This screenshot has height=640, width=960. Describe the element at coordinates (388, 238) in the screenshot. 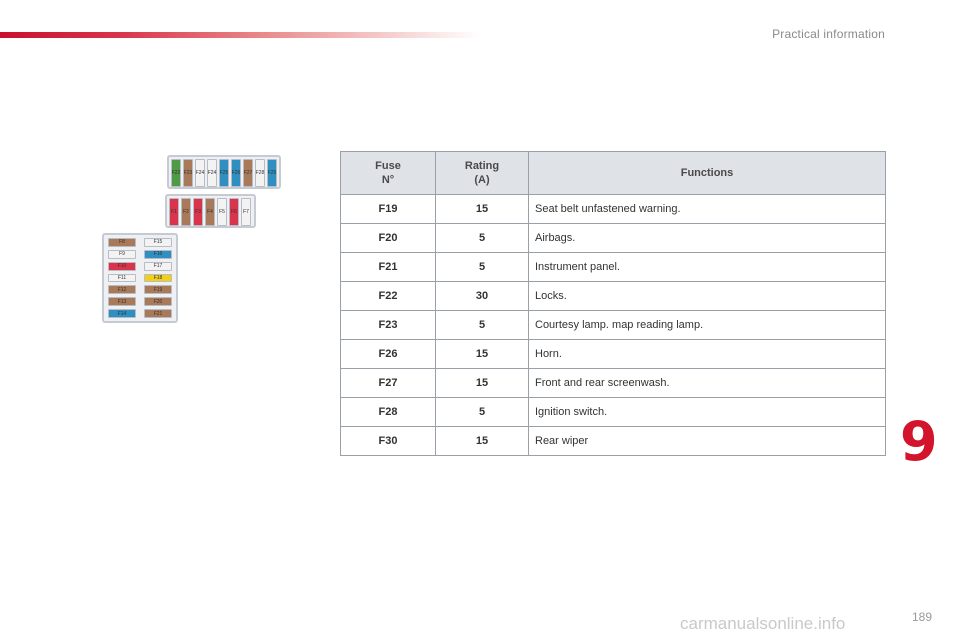

I see `fuse-cell: F20` at that location.